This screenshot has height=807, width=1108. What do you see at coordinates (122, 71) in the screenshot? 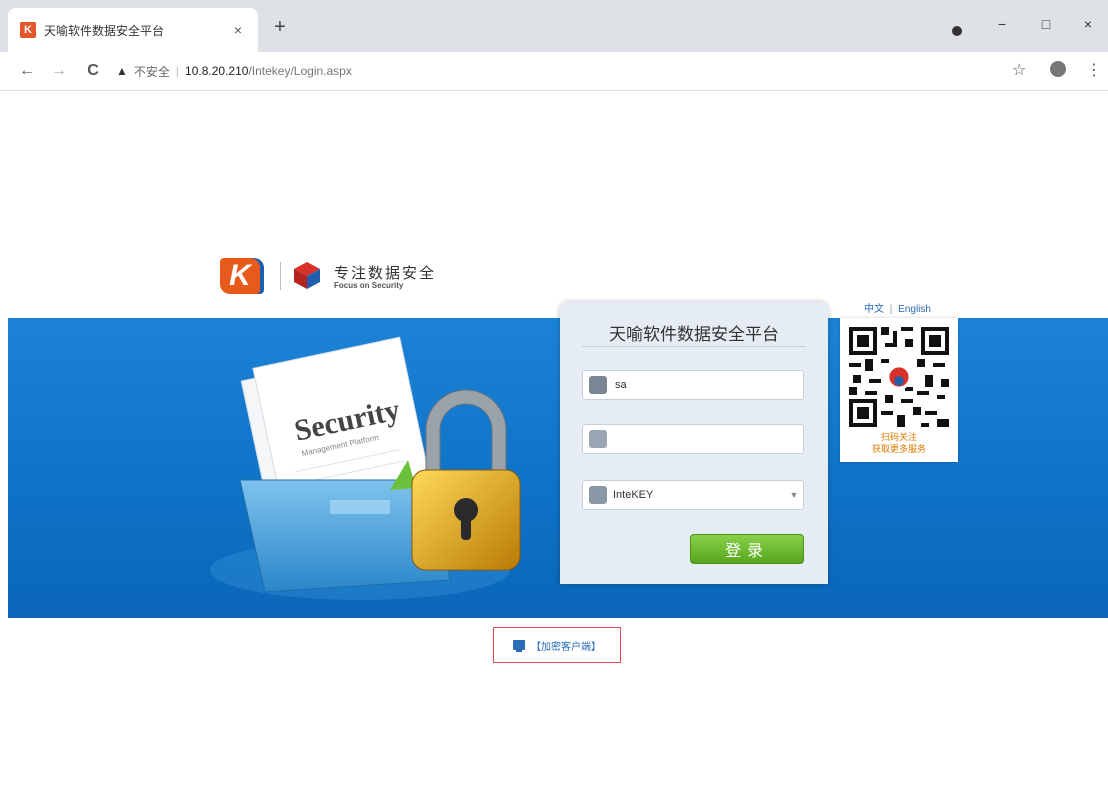
I see `warning-icon: ▲` at bounding box center [122, 71].